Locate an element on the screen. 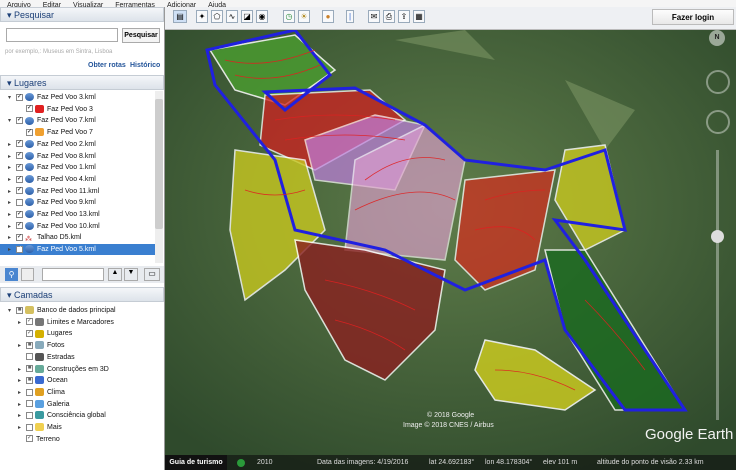  place-checkbox is located at coordinates (19, 202).